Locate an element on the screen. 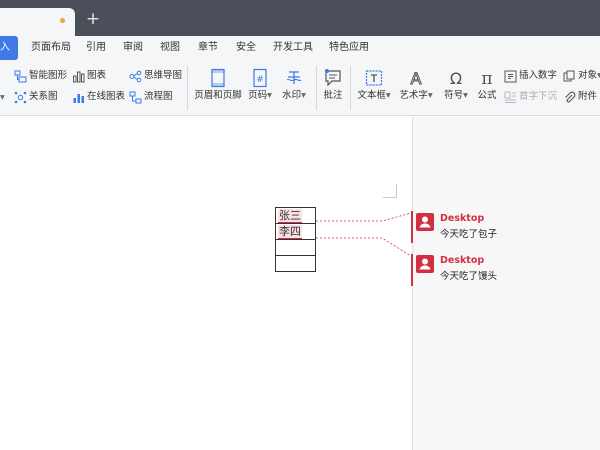 This screenshot has height=450, width=600. menu-view: 视图 is located at coordinates (170, 48).